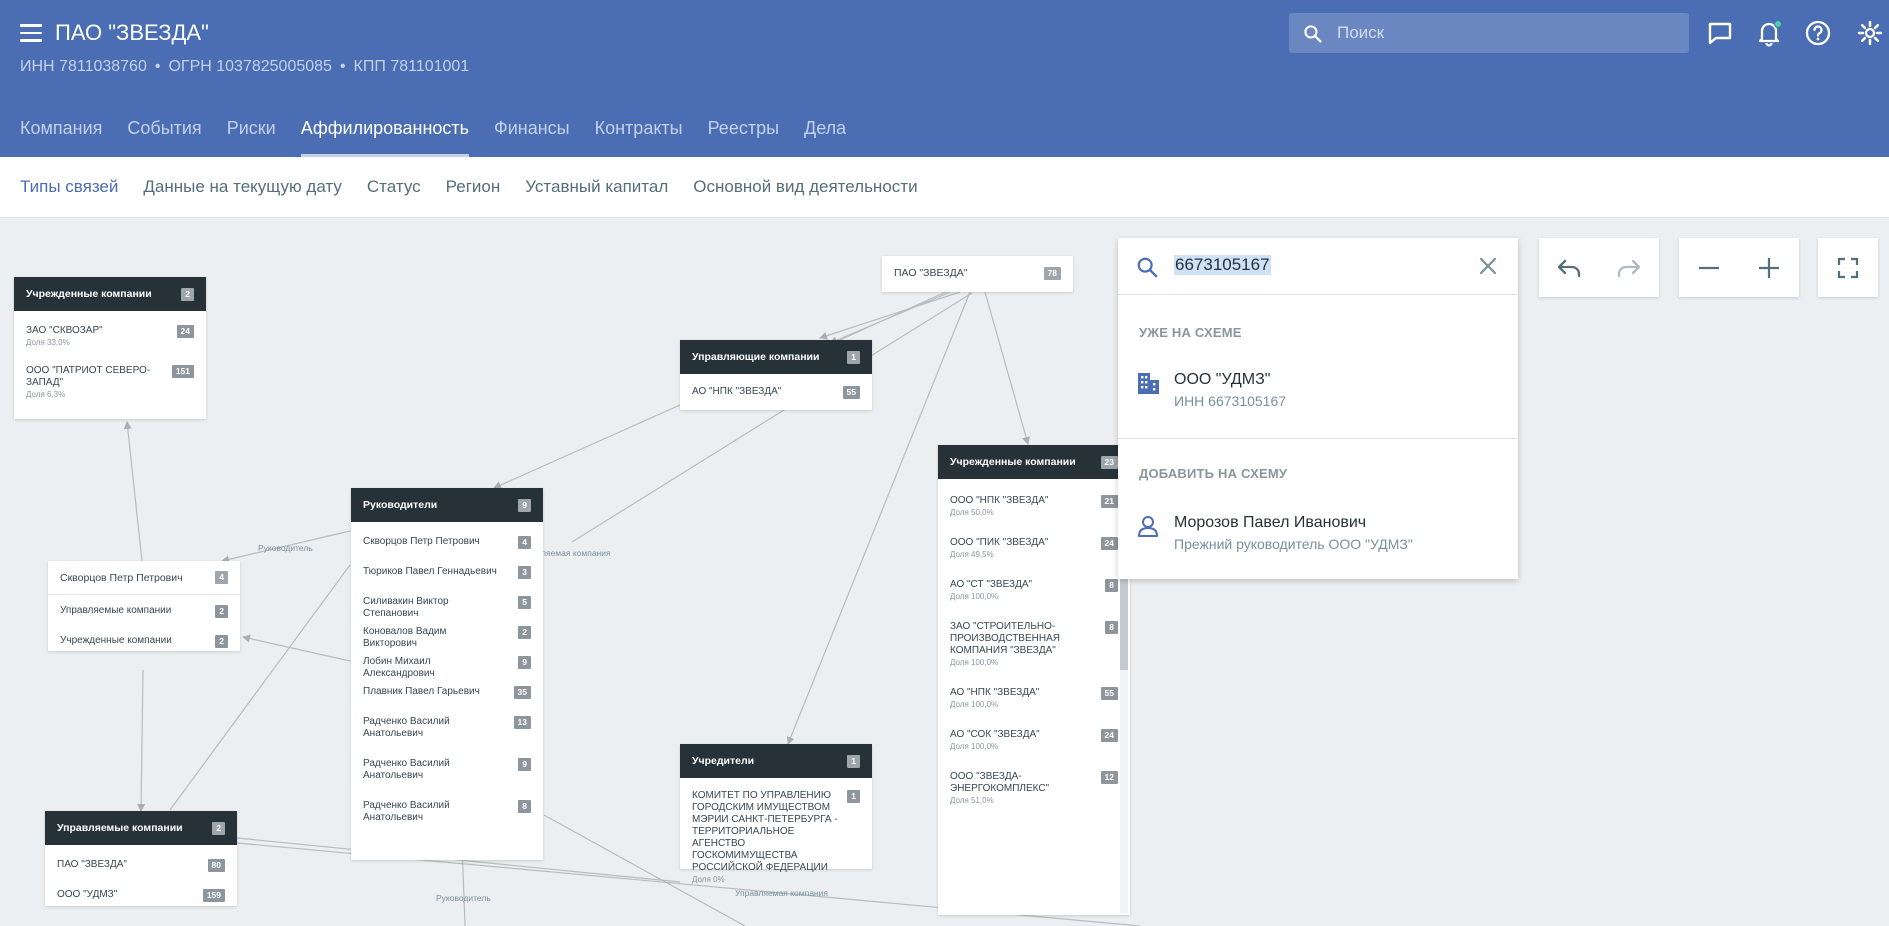  What do you see at coordinates (596, 187) in the screenshot?
I see `filter-capital: Уставный капитал` at bounding box center [596, 187].